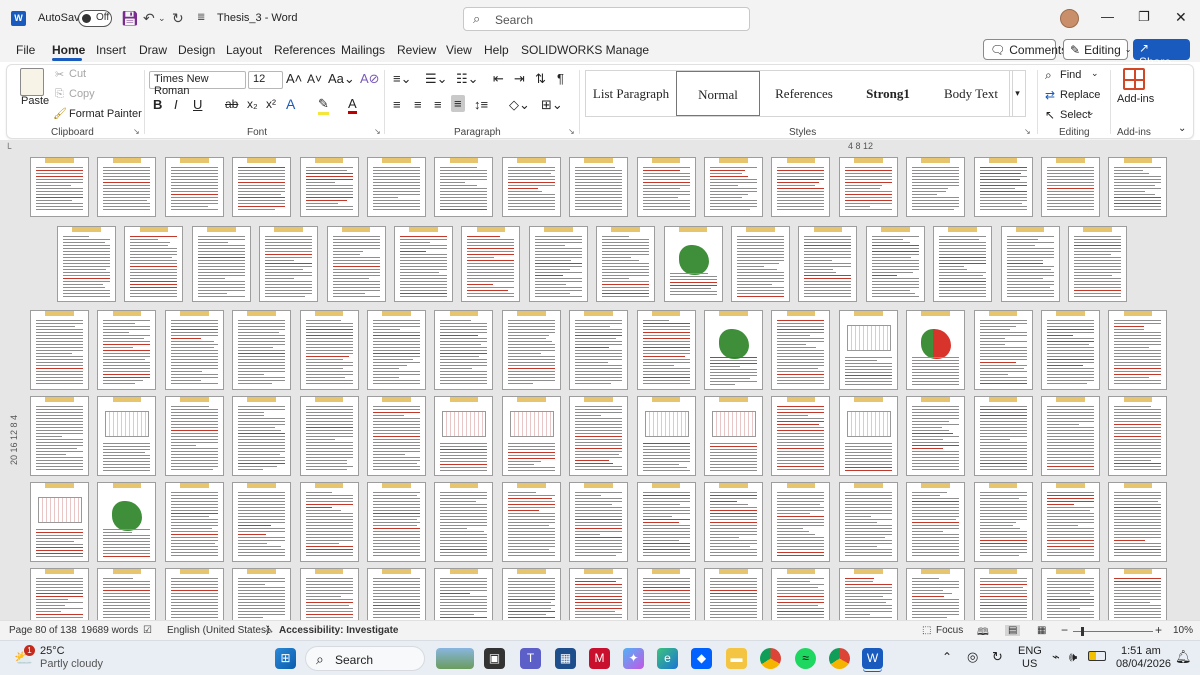 The width and height of the screenshot is (1200, 675). What do you see at coordinates (59, 94) in the screenshot?
I see `copy-icon: ⎘` at bounding box center [59, 94].